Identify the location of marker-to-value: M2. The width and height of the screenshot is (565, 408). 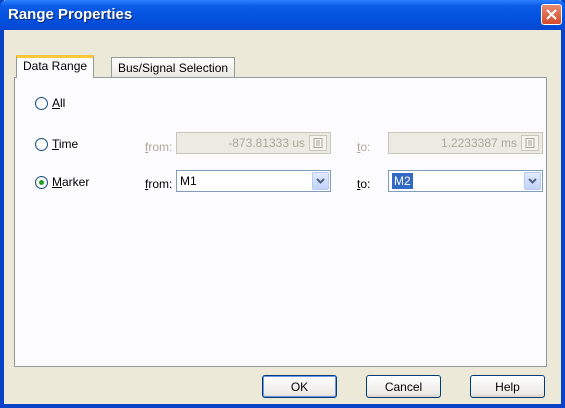
(402, 181).